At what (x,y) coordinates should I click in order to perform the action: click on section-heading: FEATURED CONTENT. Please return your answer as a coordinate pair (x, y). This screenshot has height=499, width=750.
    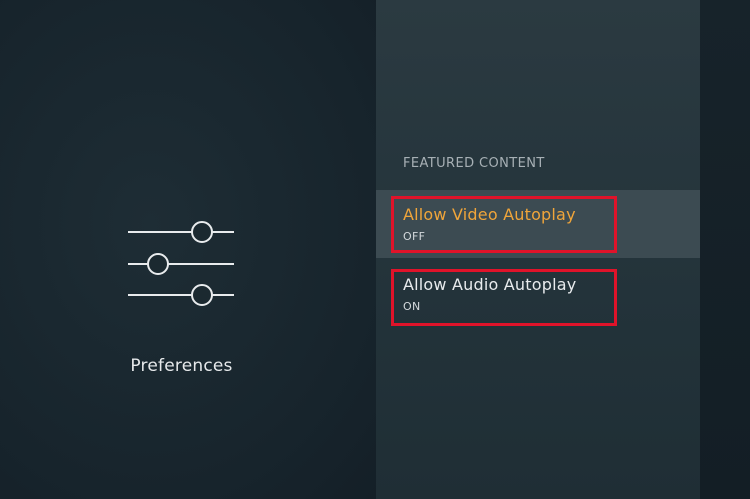
    Looking at the image, I should click on (474, 163).